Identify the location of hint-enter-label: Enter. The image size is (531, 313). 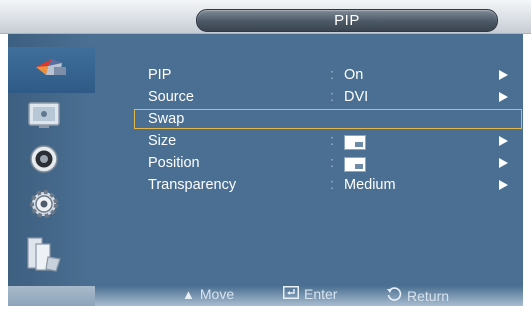
(321, 294).